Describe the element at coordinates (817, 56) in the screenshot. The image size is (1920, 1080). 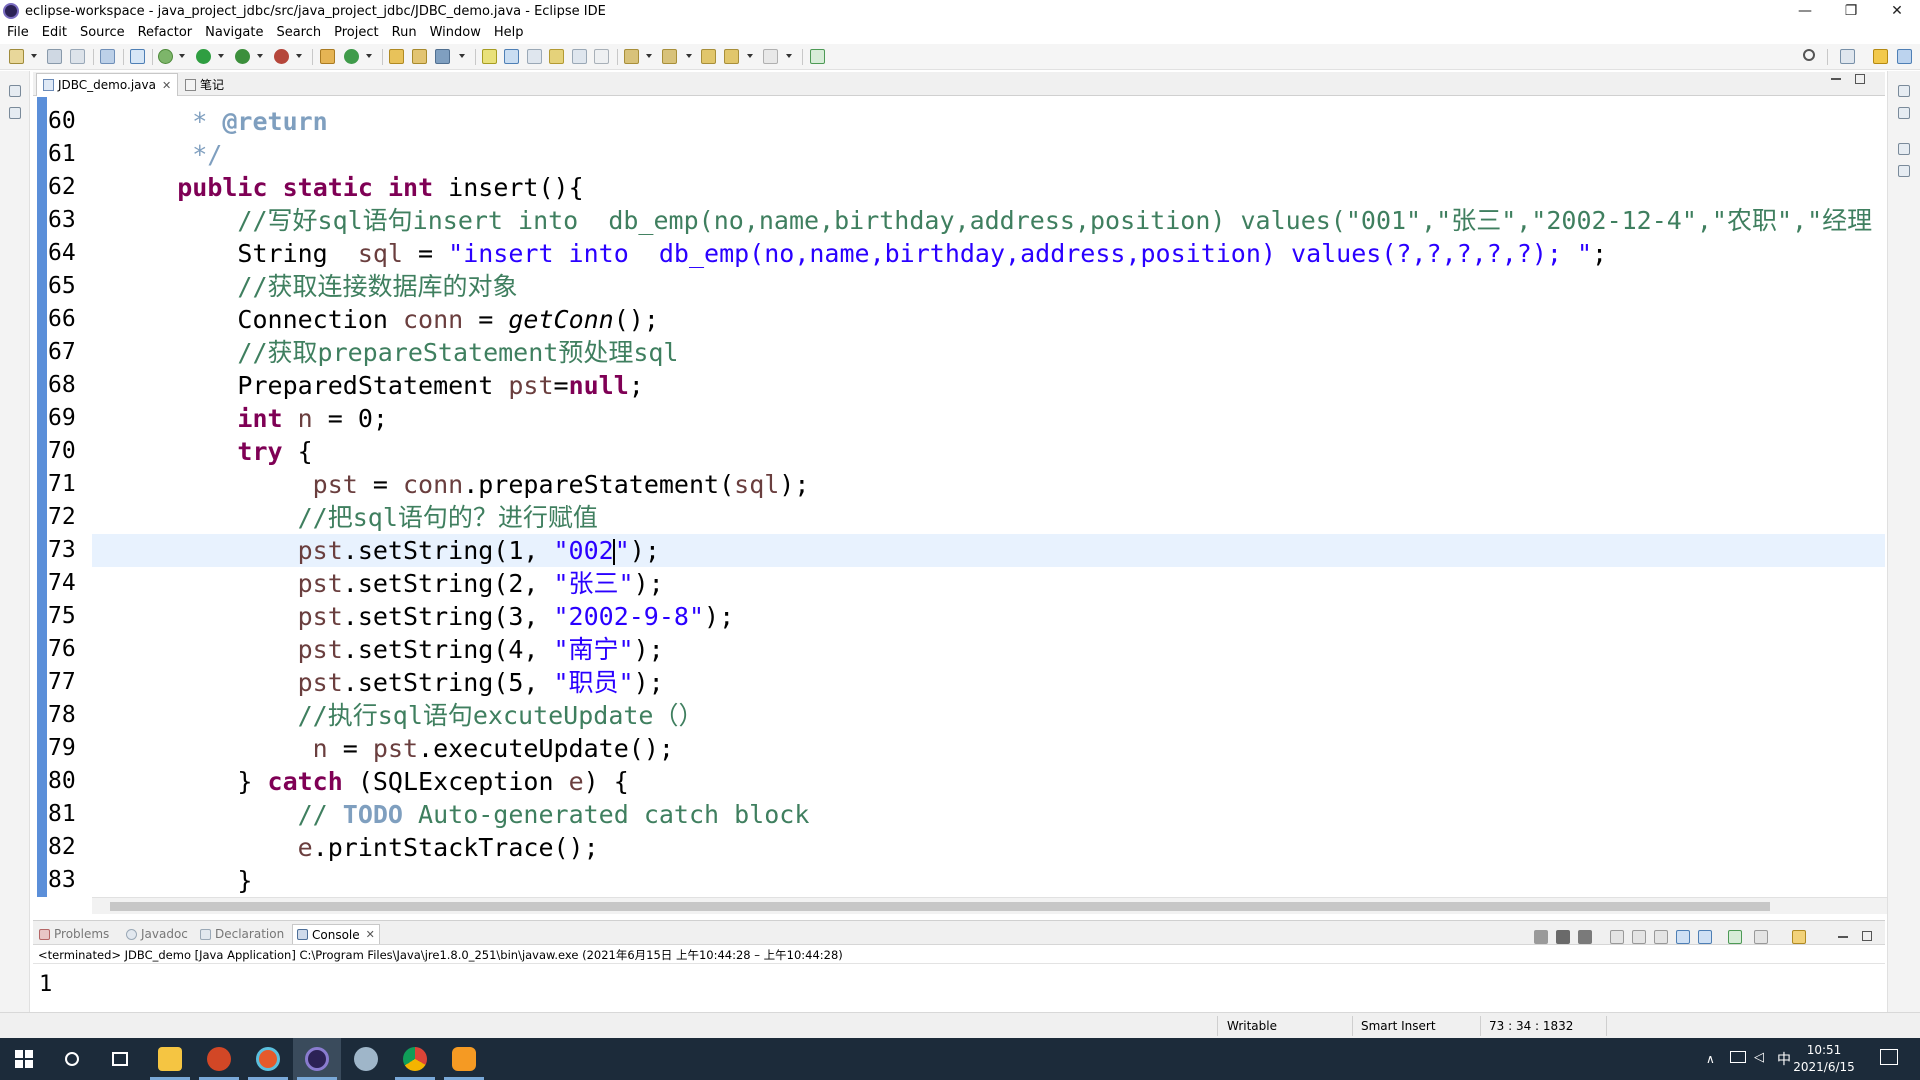
I see `pin-editor-icon` at that location.